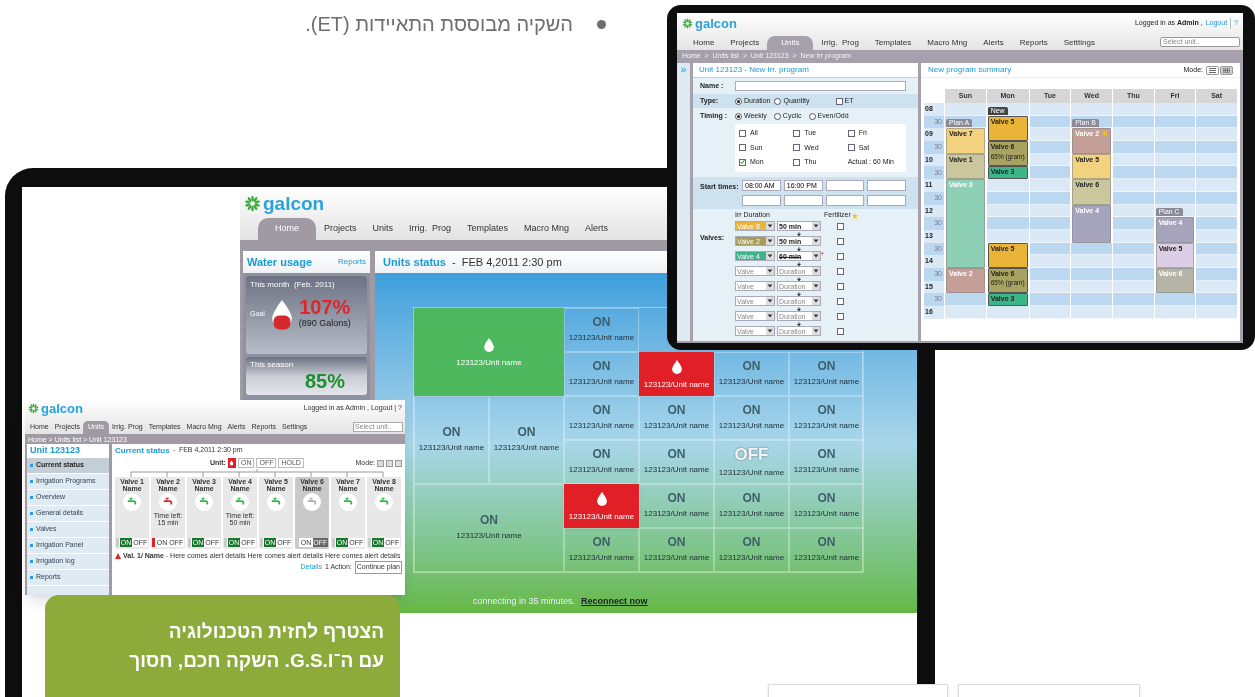  What do you see at coordinates (820, 86) in the screenshot?
I see `name-field` at bounding box center [820, 86].